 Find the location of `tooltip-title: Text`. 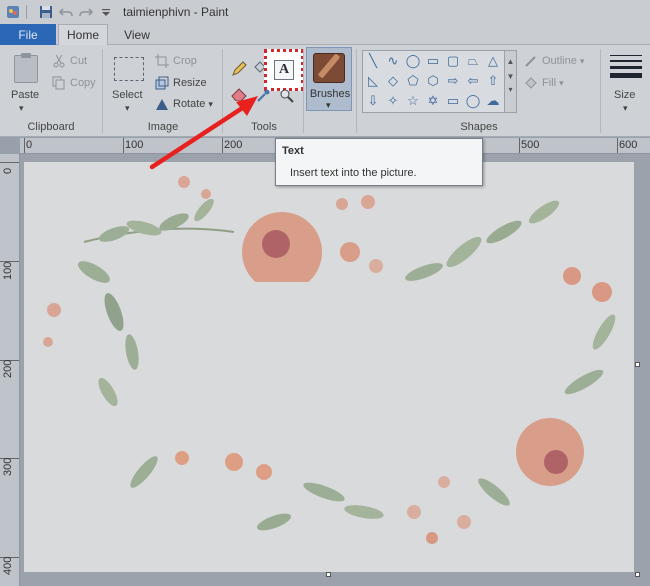

tooltip-title: Text is located at coordinates (293, 151).